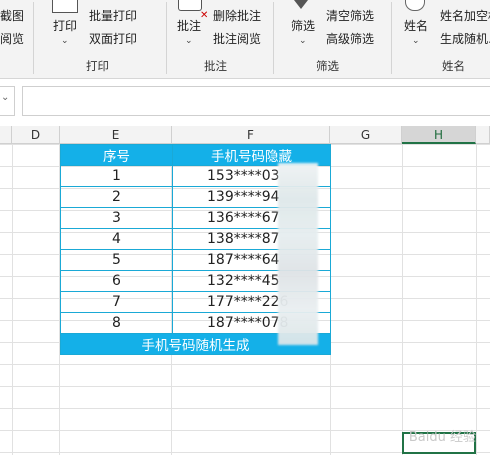 Image resolution: width=490 pixels, height=455 pixels. Describe the element at coordinates (442, 437) in the screenshot. I see `watermark: Baidu 经验` at that location.